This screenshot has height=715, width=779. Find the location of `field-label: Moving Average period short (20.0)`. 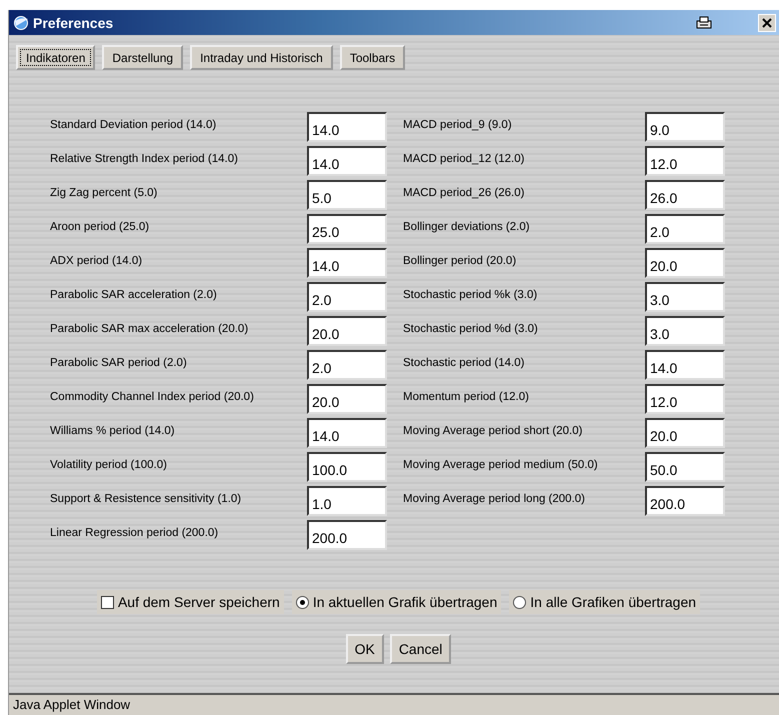

field-label: Moving Average period short (20.0) is located at coordinates (493, 431).